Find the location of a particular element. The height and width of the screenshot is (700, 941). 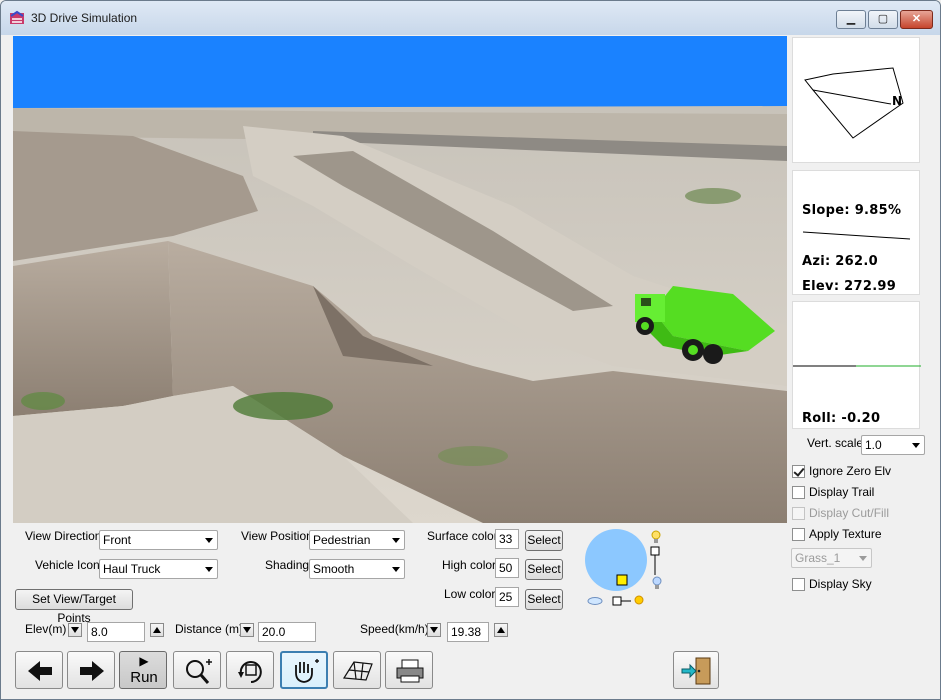

speed-label: Speed(km/h) is located at coordinates (394, 629).